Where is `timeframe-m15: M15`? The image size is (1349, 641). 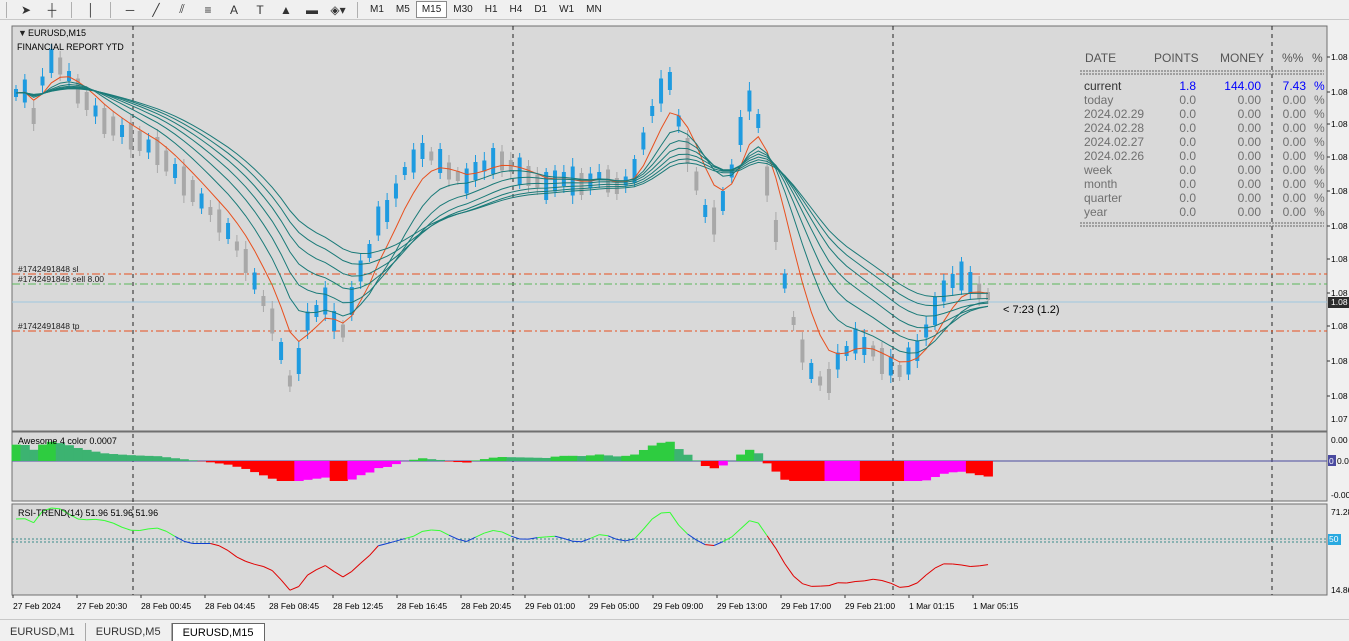 timeframe-m15: M15 is located at coordinates (431, 9).